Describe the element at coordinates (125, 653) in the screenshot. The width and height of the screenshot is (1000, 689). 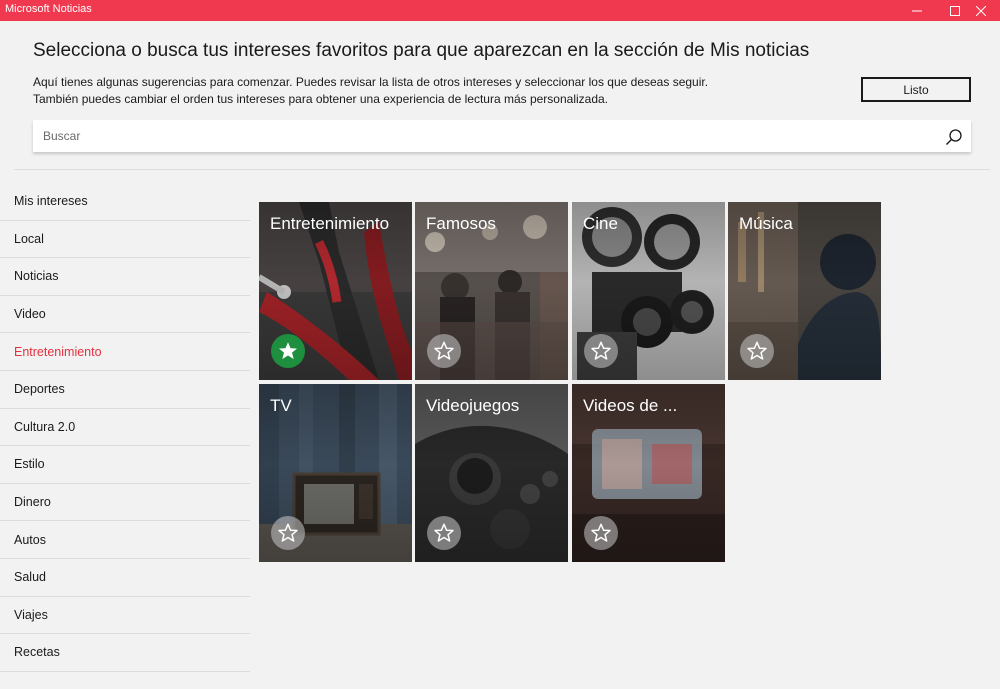
I see `sidebar-item-recetas: Recetas` at that location.